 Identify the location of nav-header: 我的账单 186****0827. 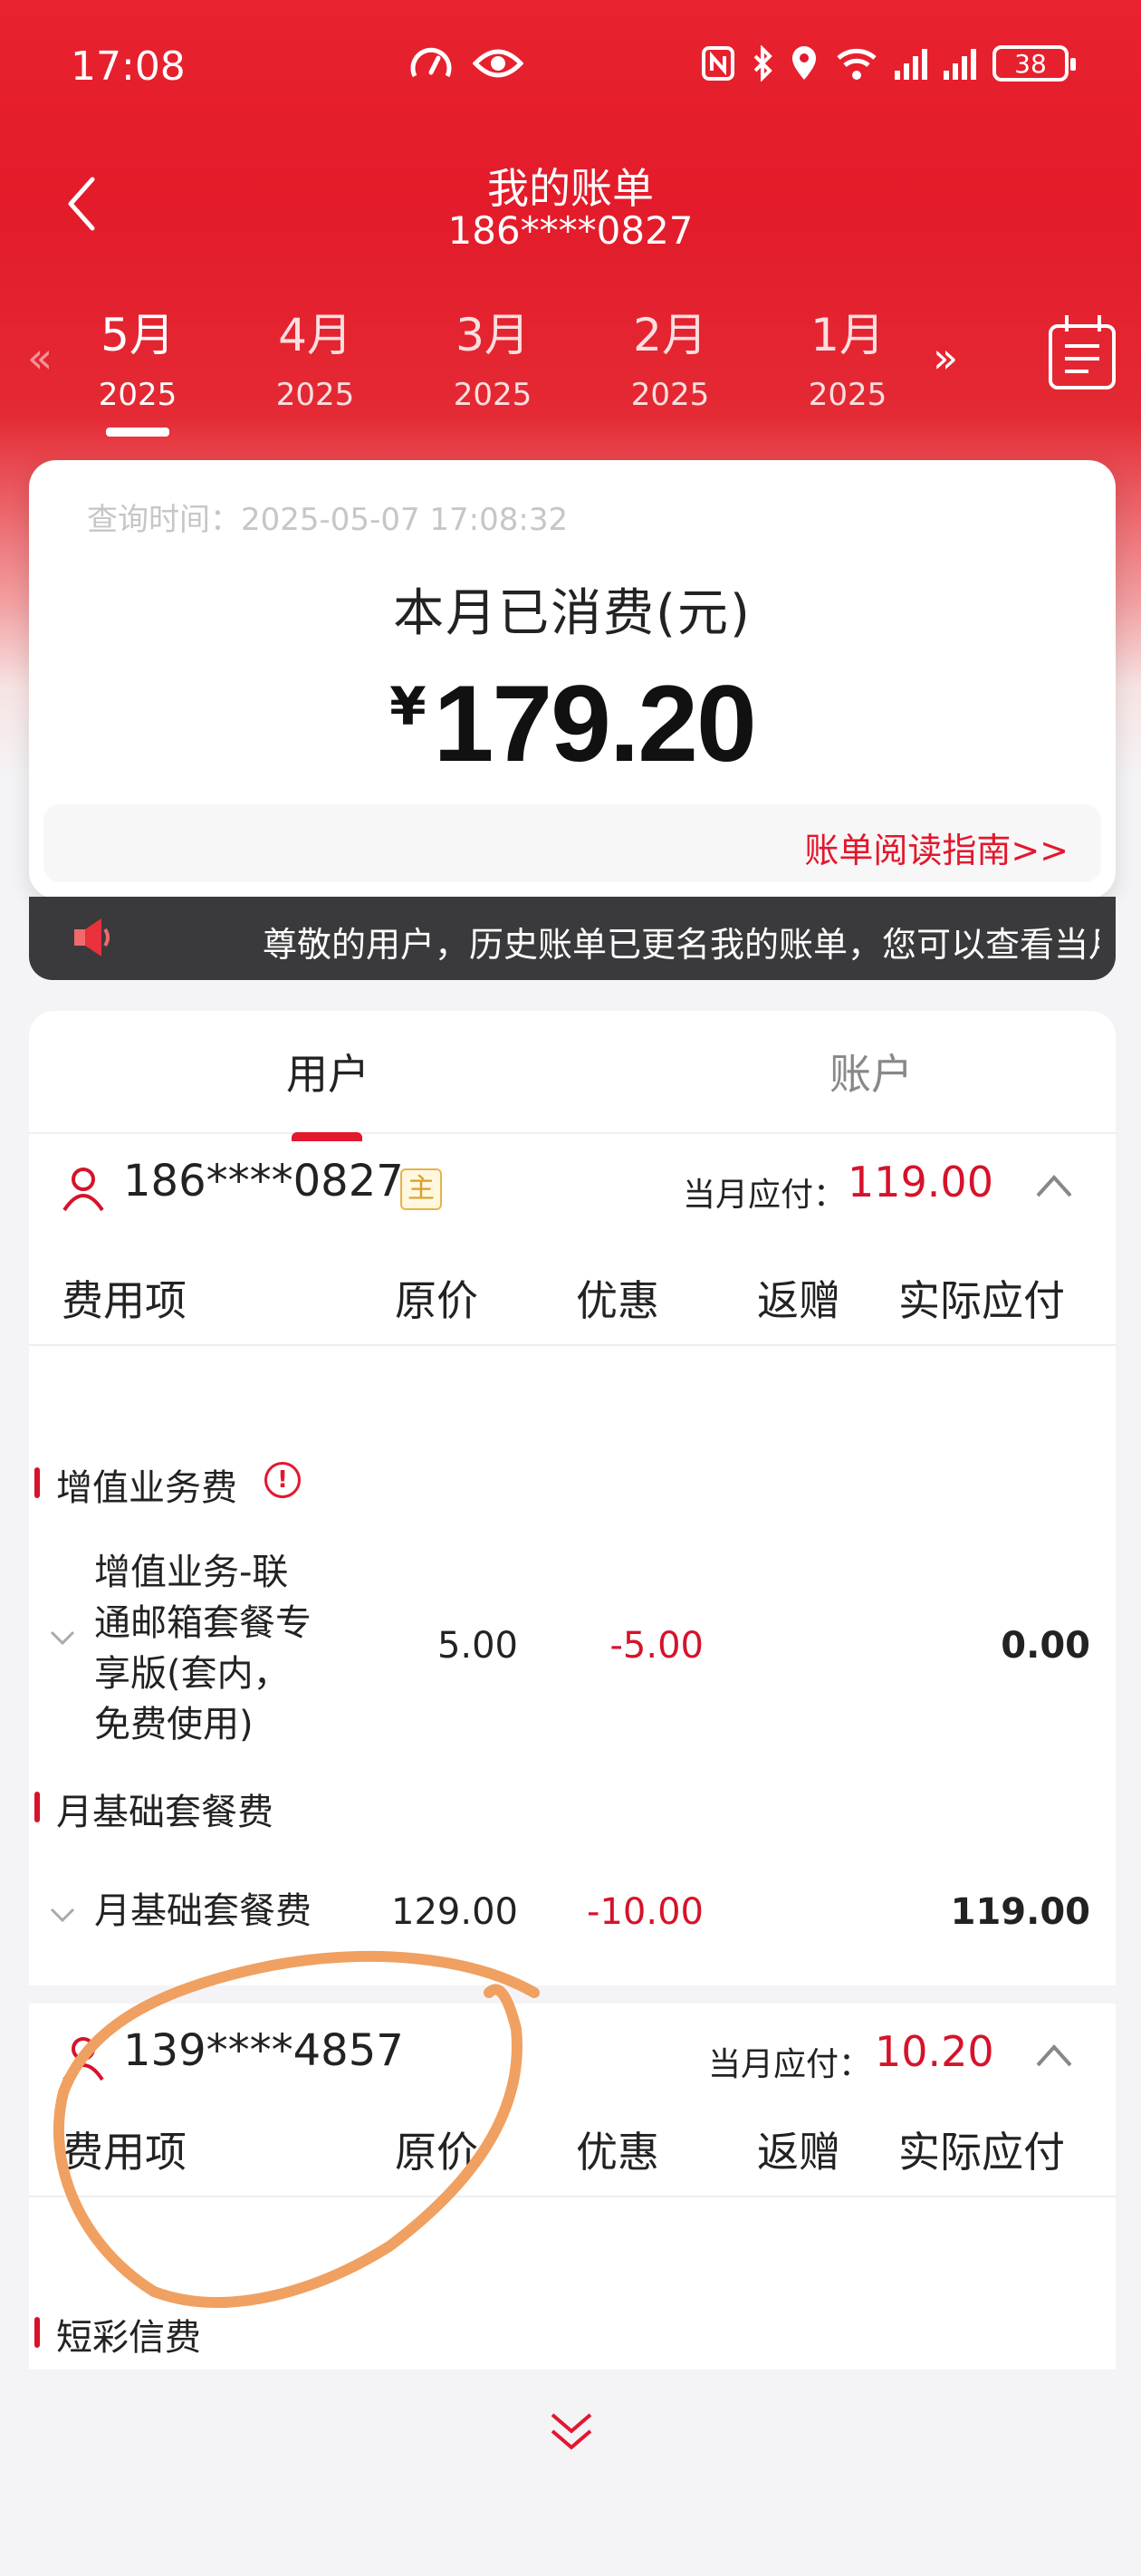
(570, 204).